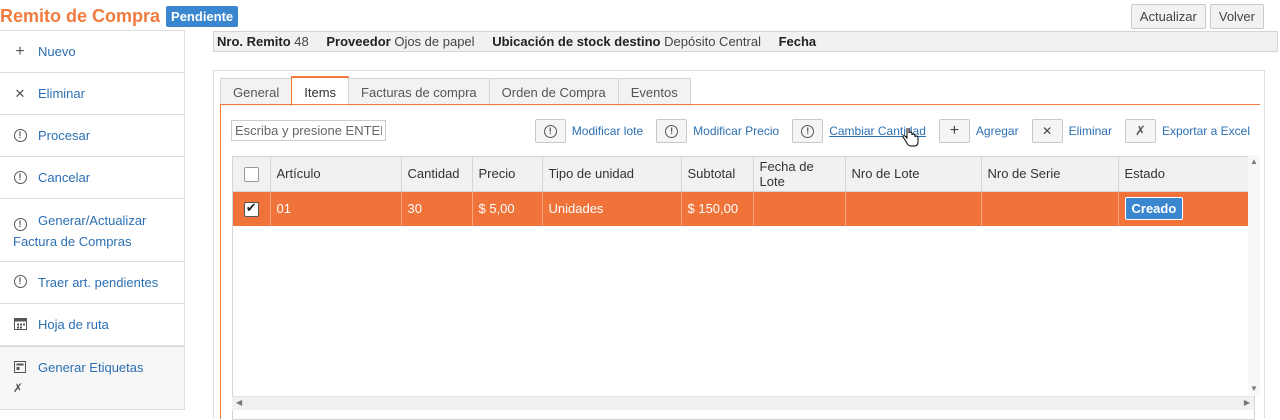 Image resolution: width=1280 pixels, height=420 pixels. Describe the element at coordinates (336, 174) in the screenshot. I see `column-header: Artículo` at that location.